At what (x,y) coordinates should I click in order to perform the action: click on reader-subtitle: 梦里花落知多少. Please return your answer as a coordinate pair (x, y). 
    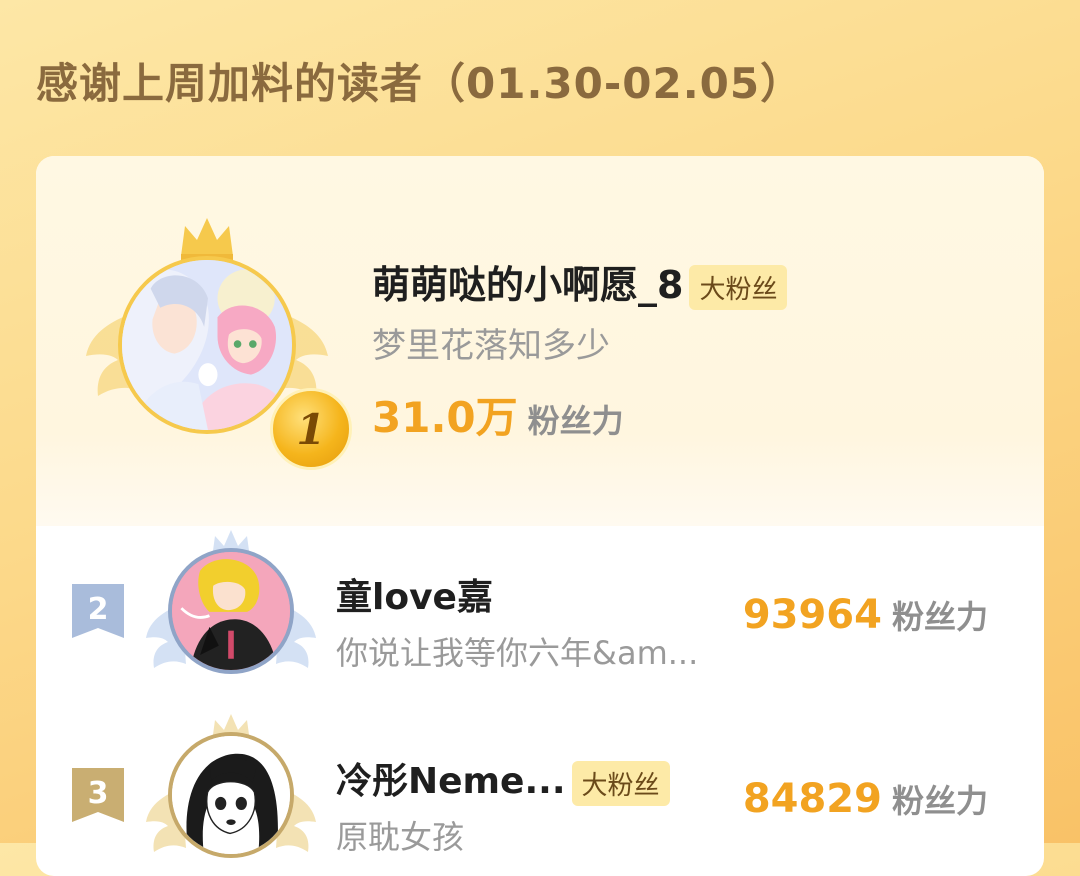
    Looking at the image, I should click on (491, 346).